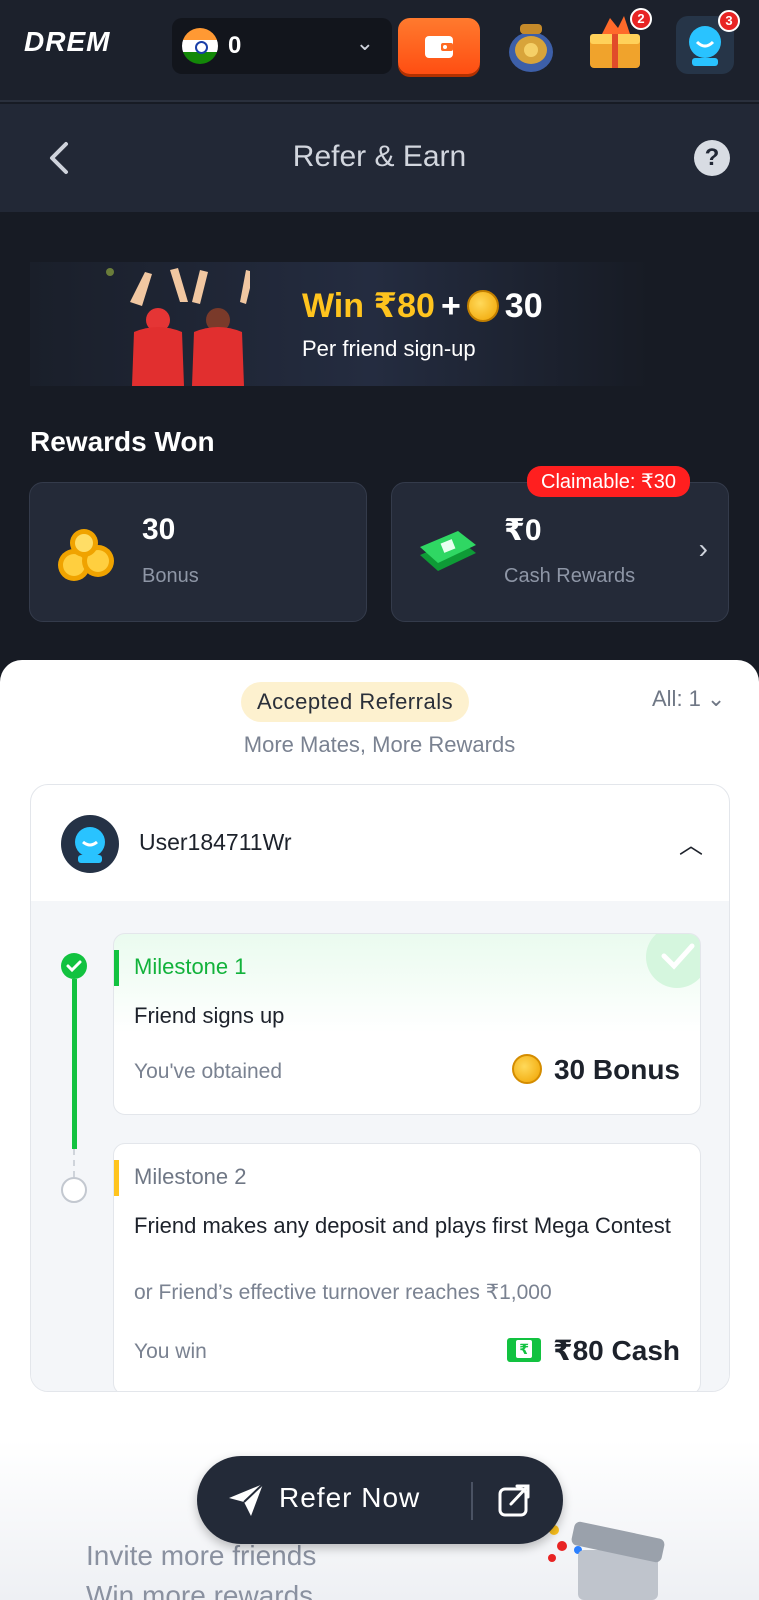 The image size is (759, 1600). I want to click on gold-coins-icon, so click(86, 555).